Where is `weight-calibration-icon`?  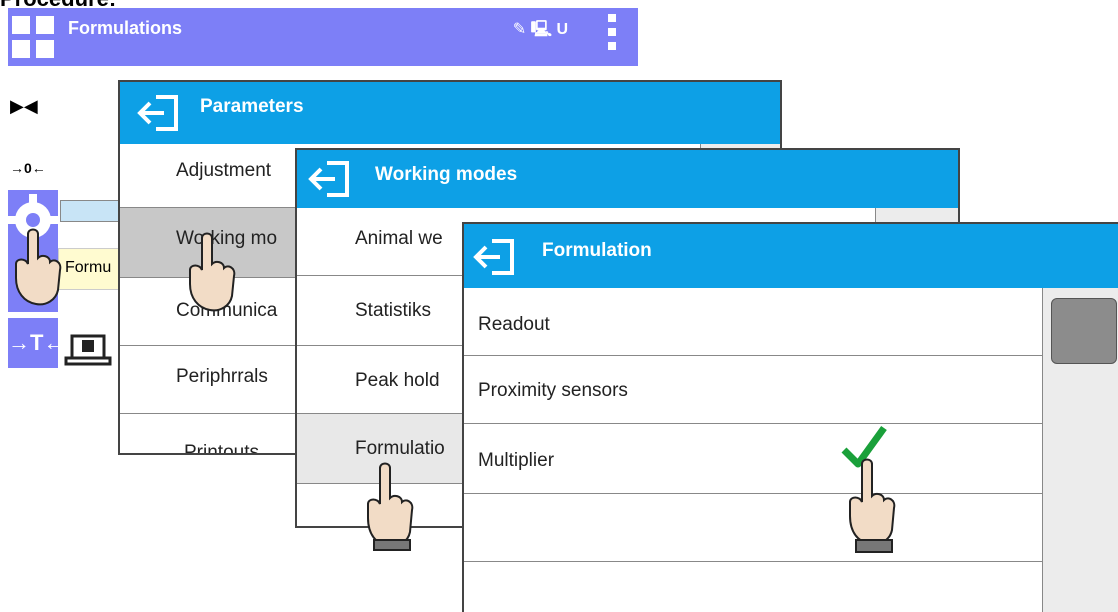 weight-calibration-icon is located at coordinates (88, 352).